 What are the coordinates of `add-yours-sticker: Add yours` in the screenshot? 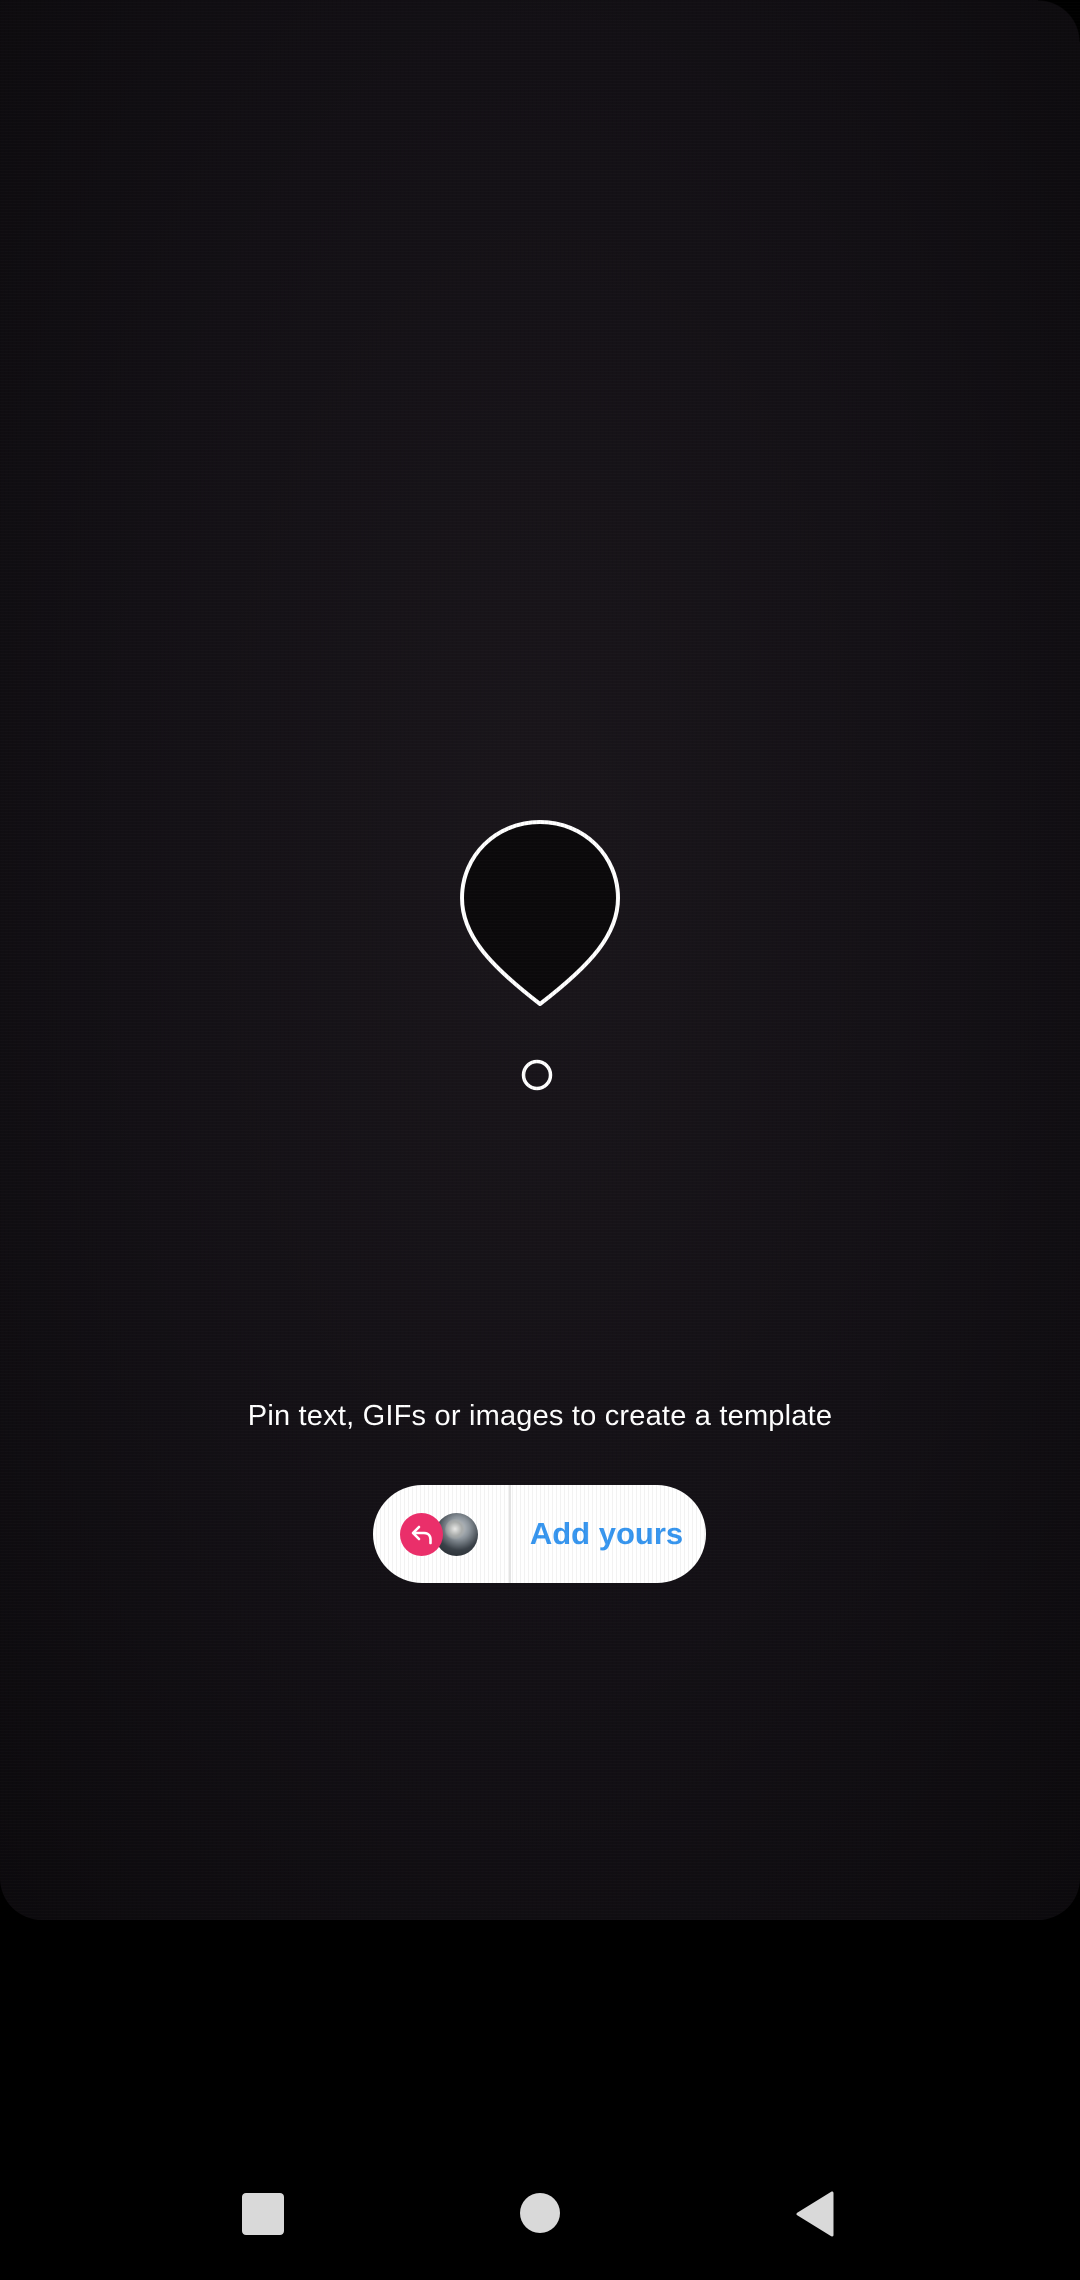 It's located at (539, 1534).